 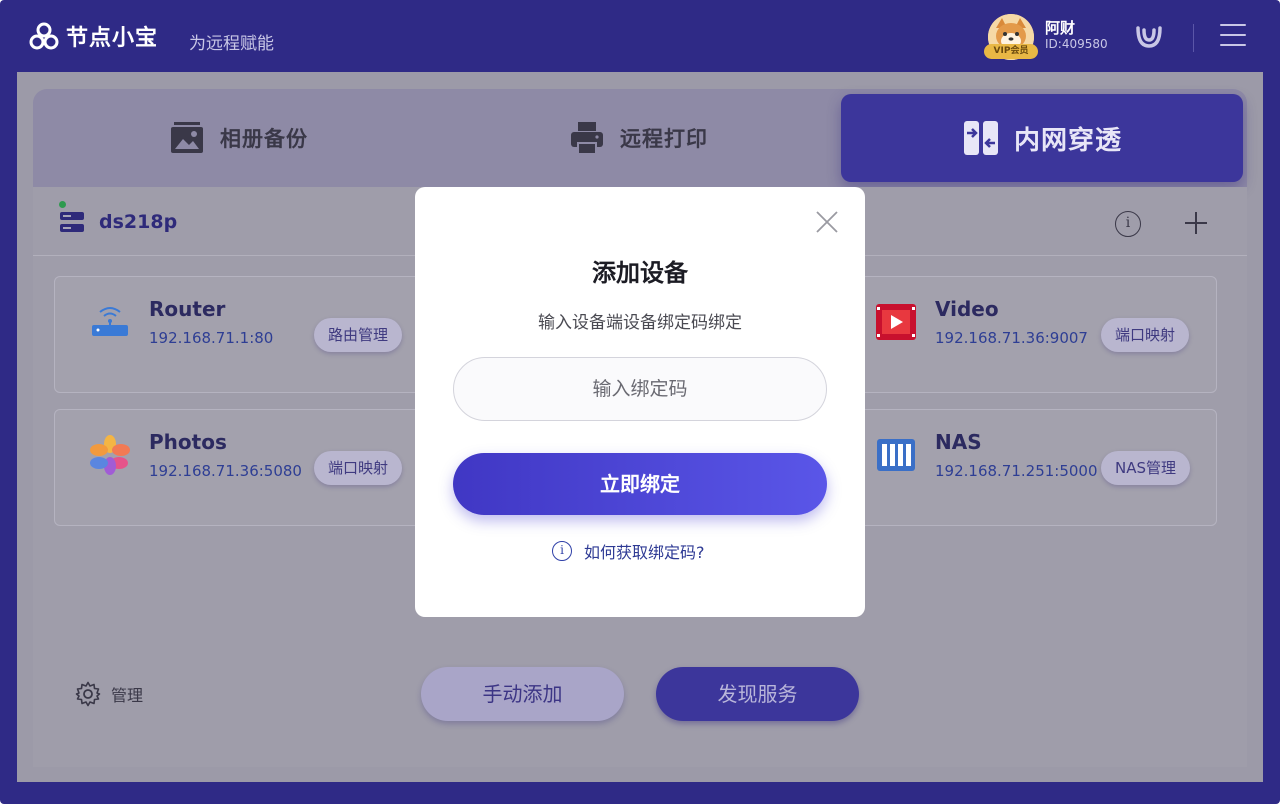 What do you see at coordinates (640, 36) in the screenshot?
I see `top-bar: 节点小宝 为远程赋能 VIP会员 阿财 ID:409580` at bounding box center [640, 36].